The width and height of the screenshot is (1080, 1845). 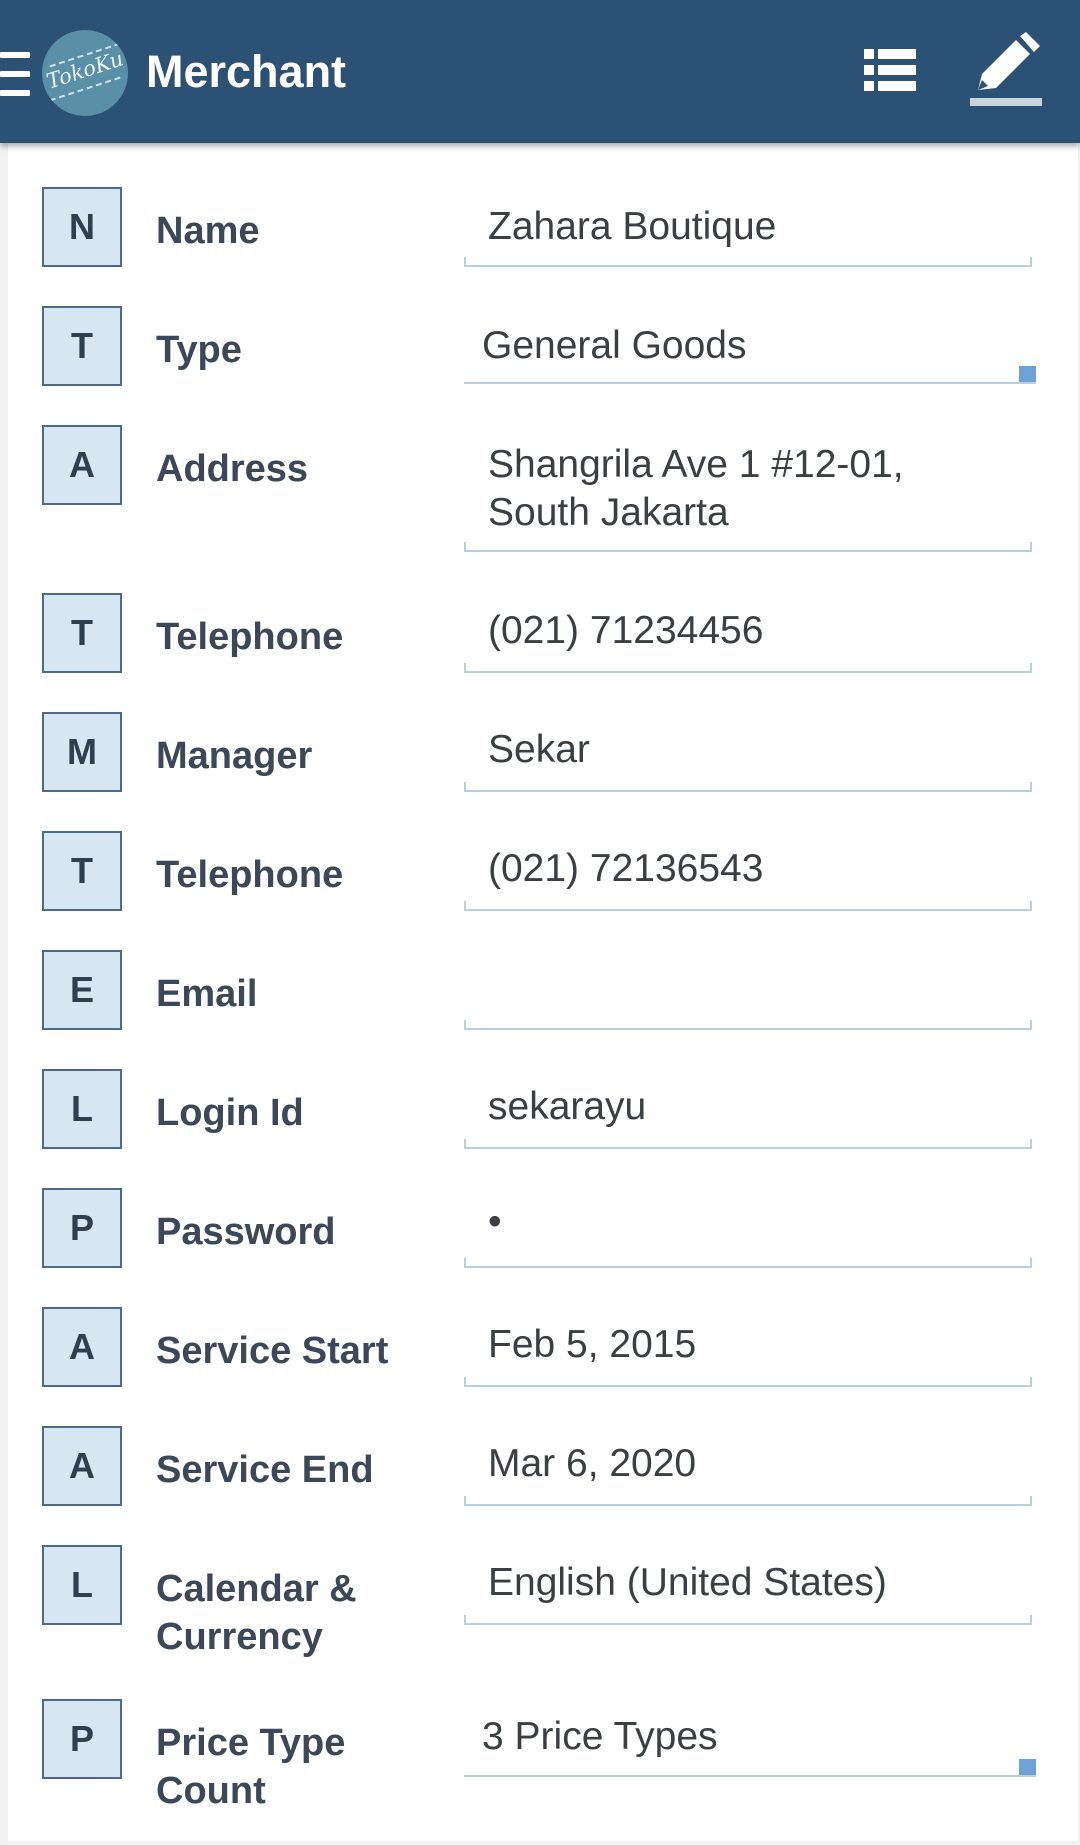 I want to click on field-label: Login Id, so click(x=230, y=1113).